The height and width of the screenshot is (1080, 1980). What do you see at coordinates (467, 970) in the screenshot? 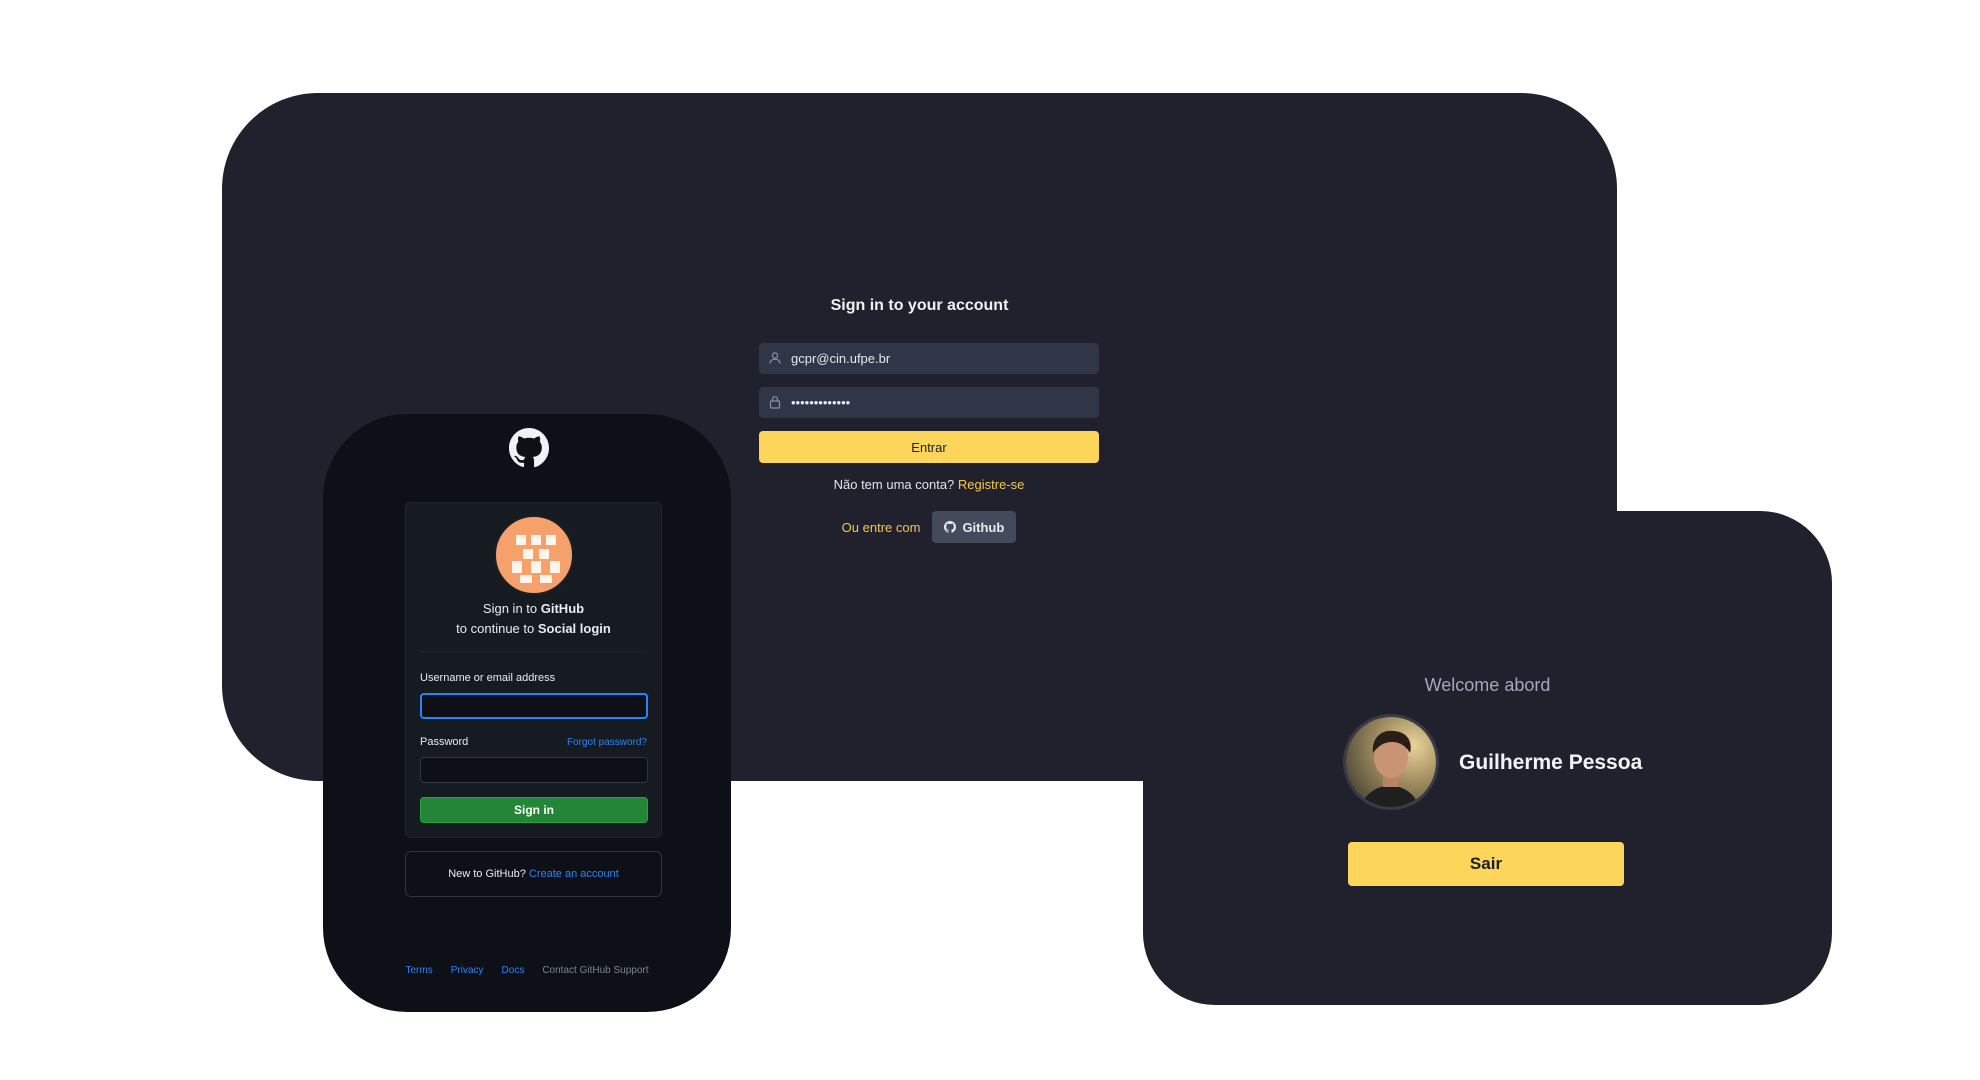
I see `footer-privacy-link: Privacy` at bounding box center [467, 970].